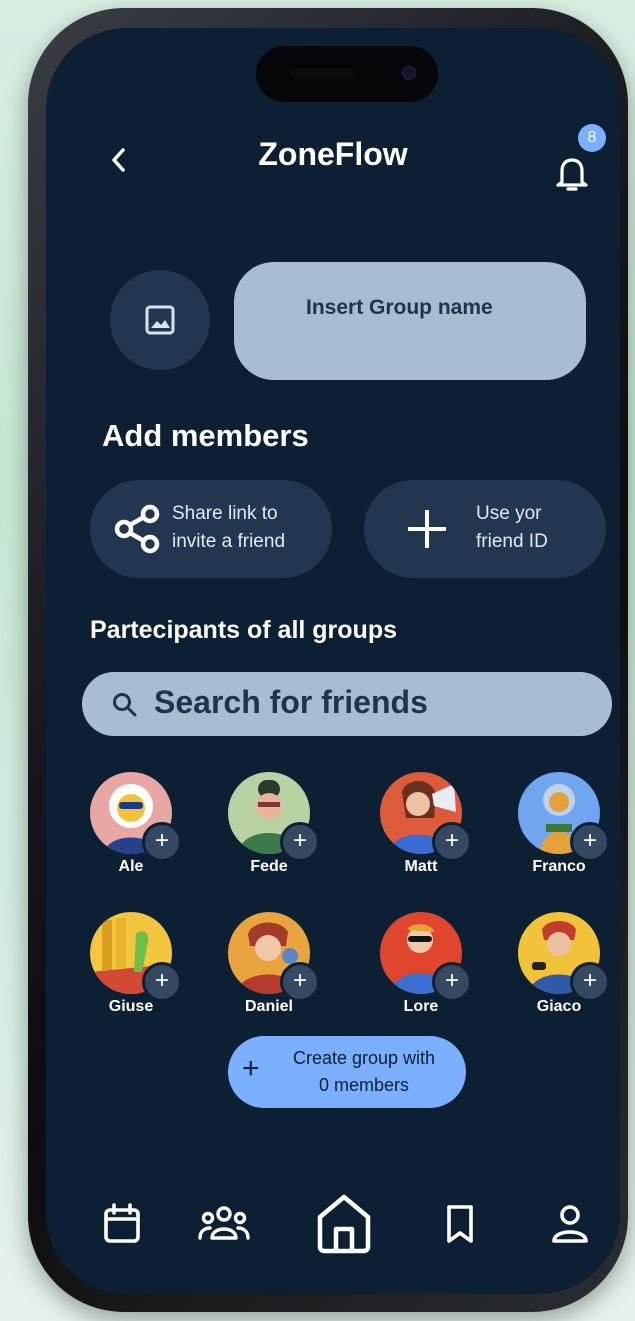  I want to click on page-title: ZoneFlow, so click(333, 154).